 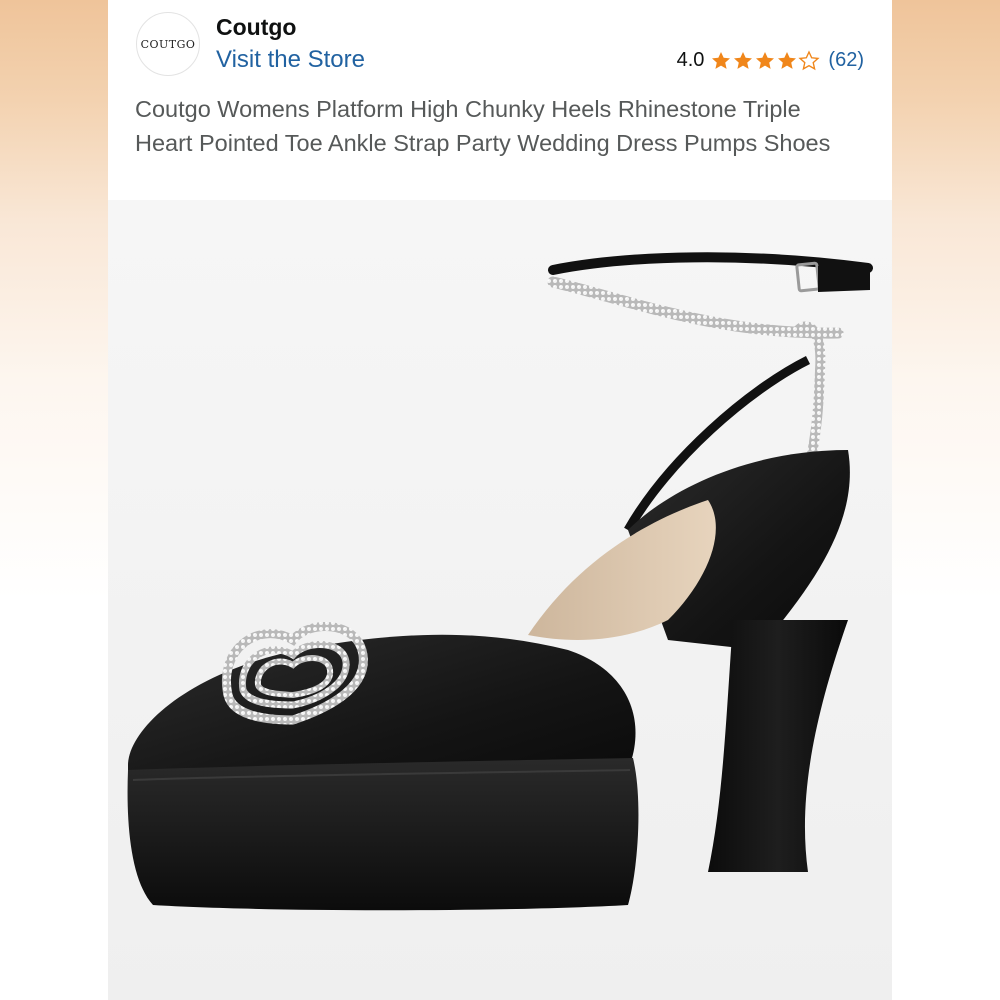 I want to click on rating-summary: 4.0 (62), so click(x=770, y=60).